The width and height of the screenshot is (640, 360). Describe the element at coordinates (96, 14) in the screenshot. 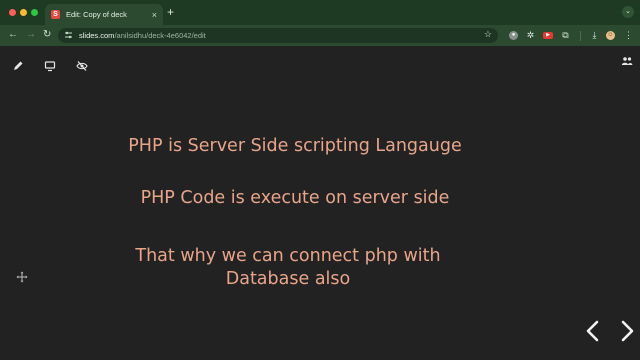

I see `tab-title: Edit: Copy of deck` at that location.